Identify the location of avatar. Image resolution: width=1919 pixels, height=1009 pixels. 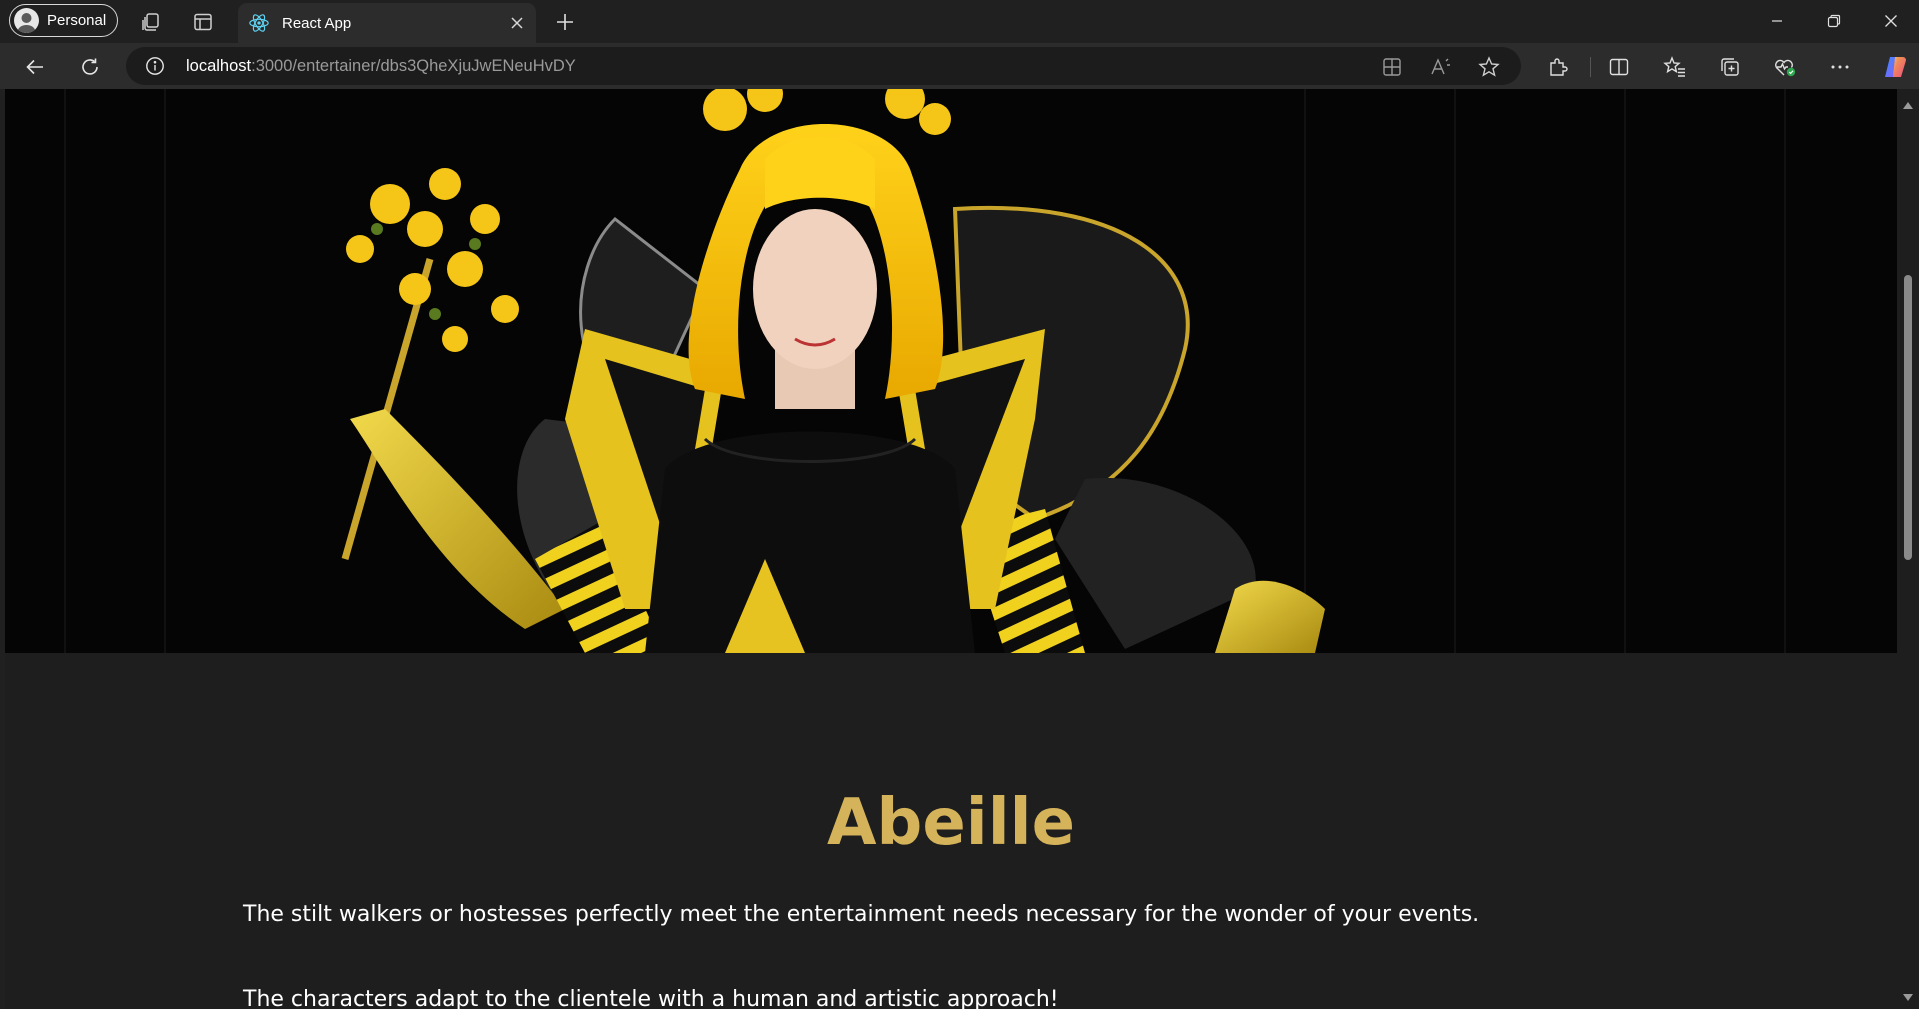
(26, 20).